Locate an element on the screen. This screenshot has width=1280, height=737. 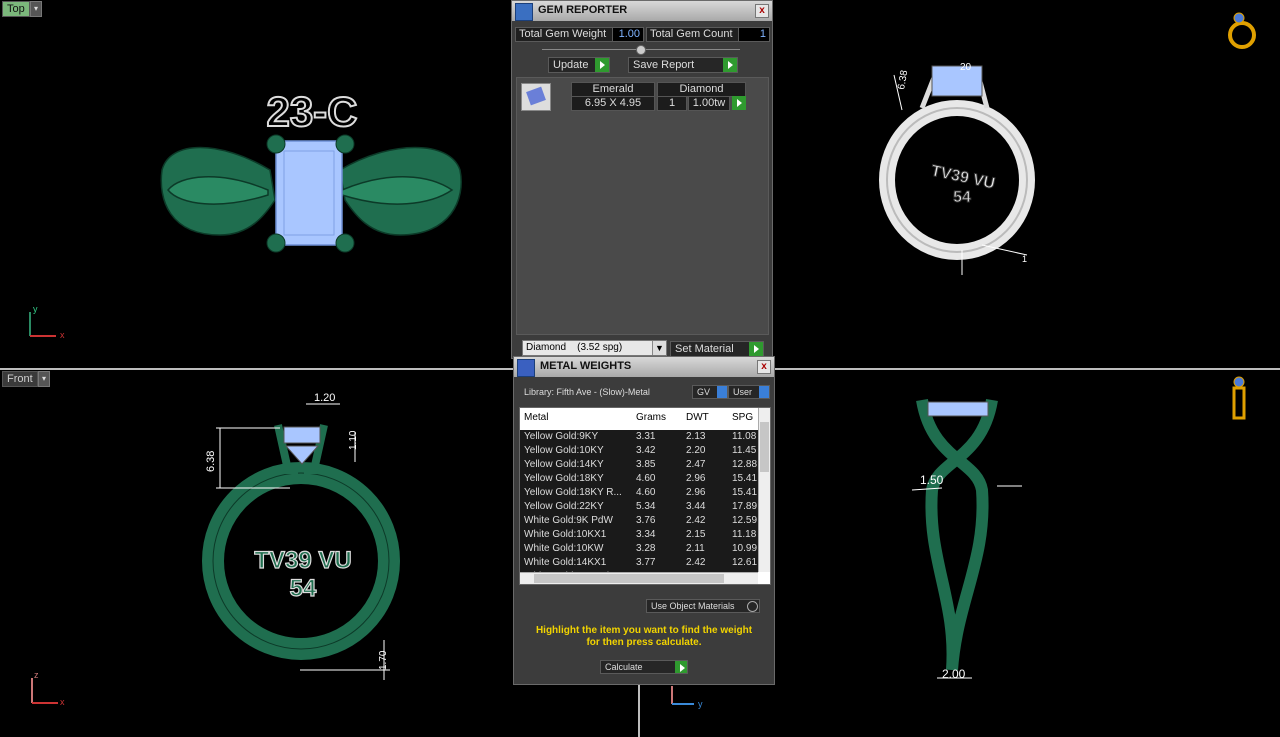
set-material-button: Set Material is located at coordinates (717, 349).